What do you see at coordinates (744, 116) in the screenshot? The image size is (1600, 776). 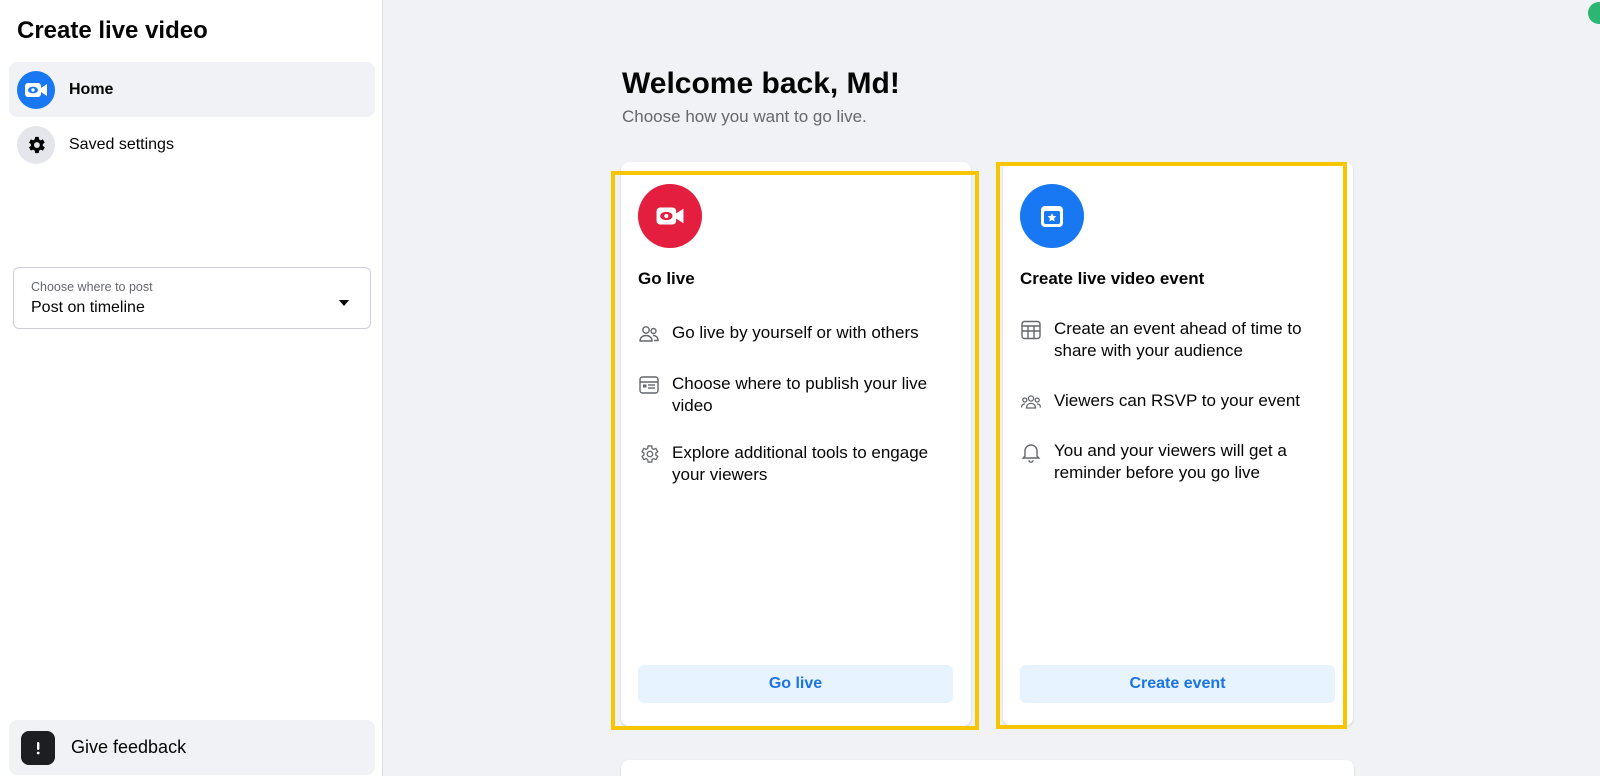 I see `page-subtitle: Choose how you want to go live.` at bounding box center [744, 116].